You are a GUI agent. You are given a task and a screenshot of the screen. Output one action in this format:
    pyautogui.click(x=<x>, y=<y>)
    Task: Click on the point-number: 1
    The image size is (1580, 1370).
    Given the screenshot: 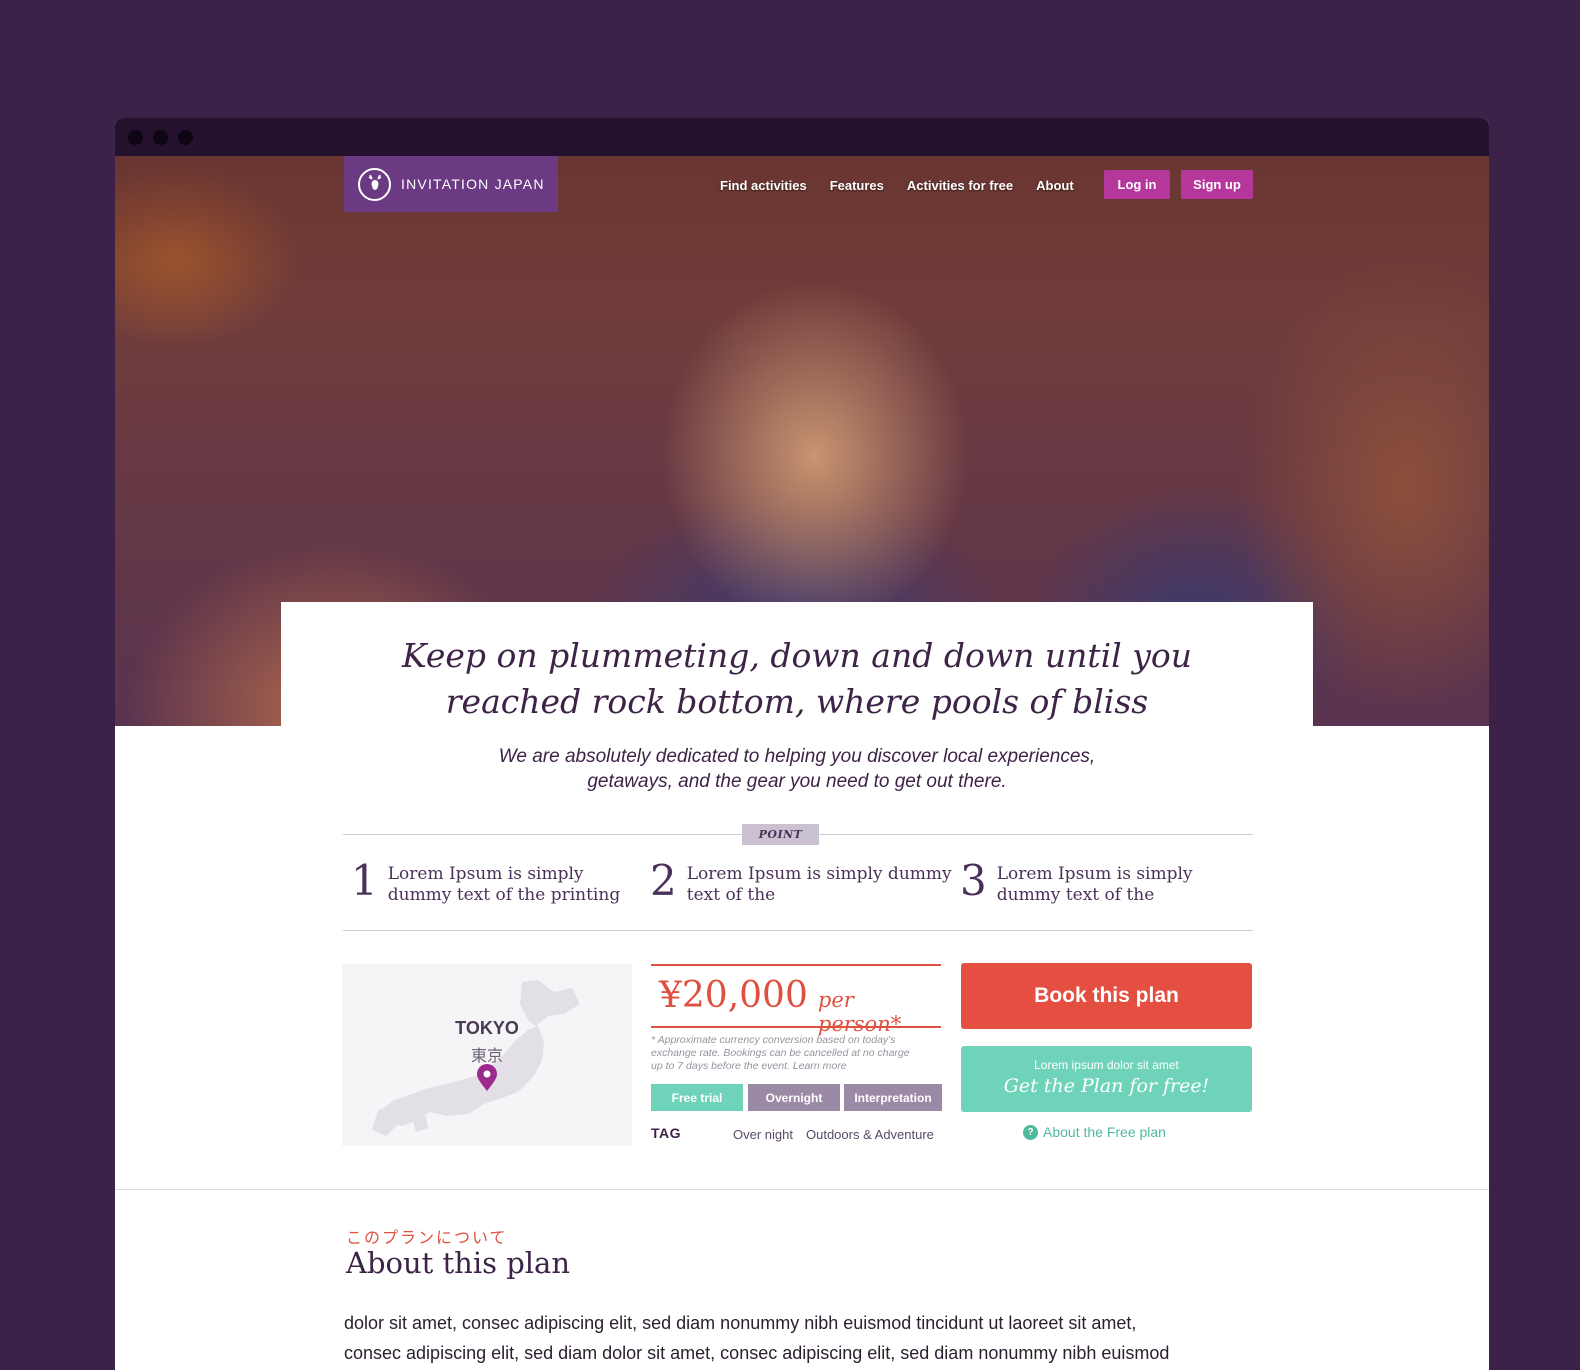 What is the action you would take?
    pyautogui.click(x=364, y=880)
    